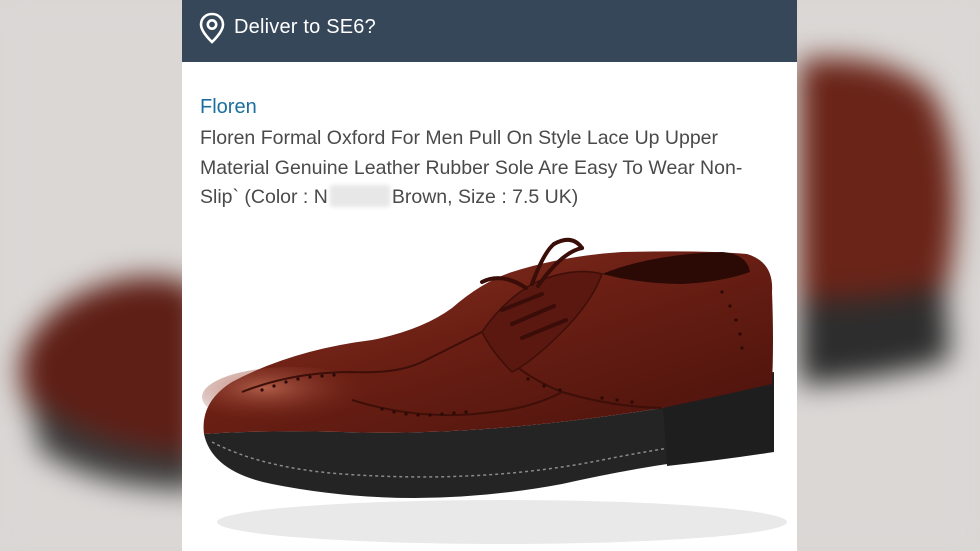  I want to click on product-title-part-2: Brown, Size : 7.5 UK), so click(485, 197).